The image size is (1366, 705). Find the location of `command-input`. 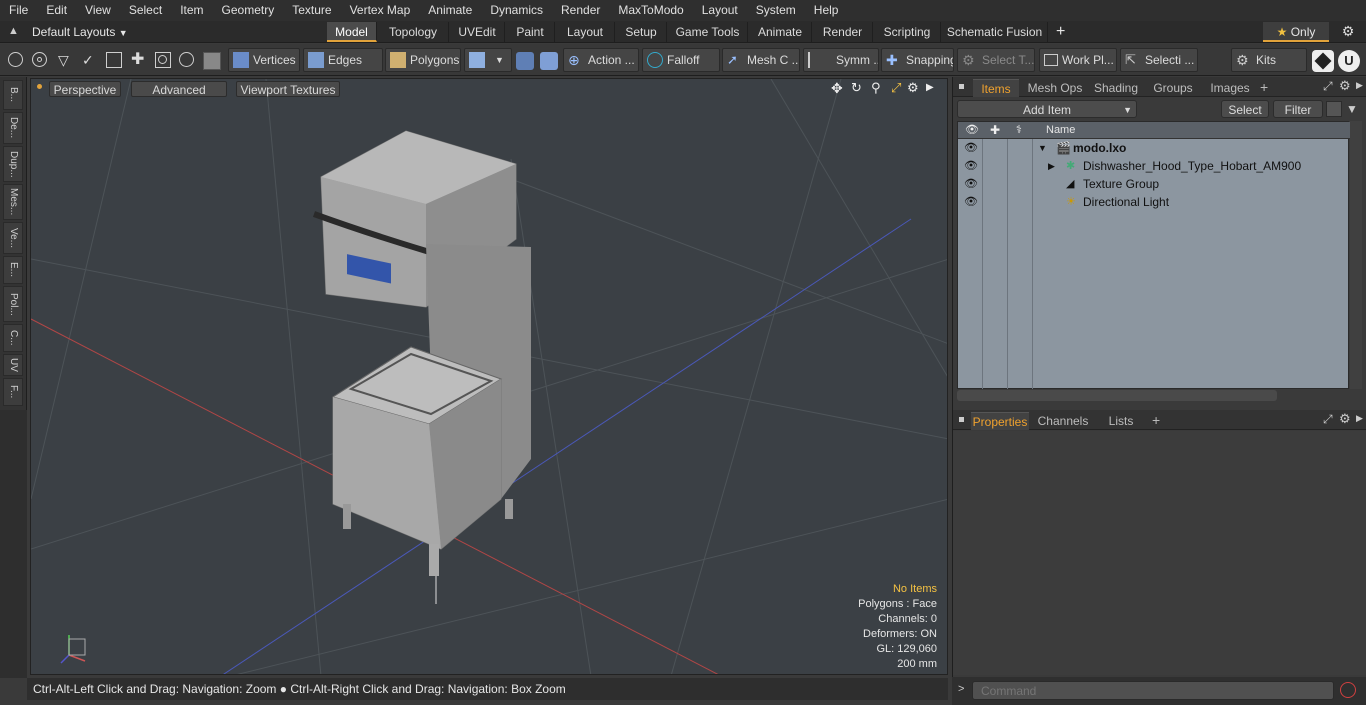

command-input is located at coordinates (1153, 690).